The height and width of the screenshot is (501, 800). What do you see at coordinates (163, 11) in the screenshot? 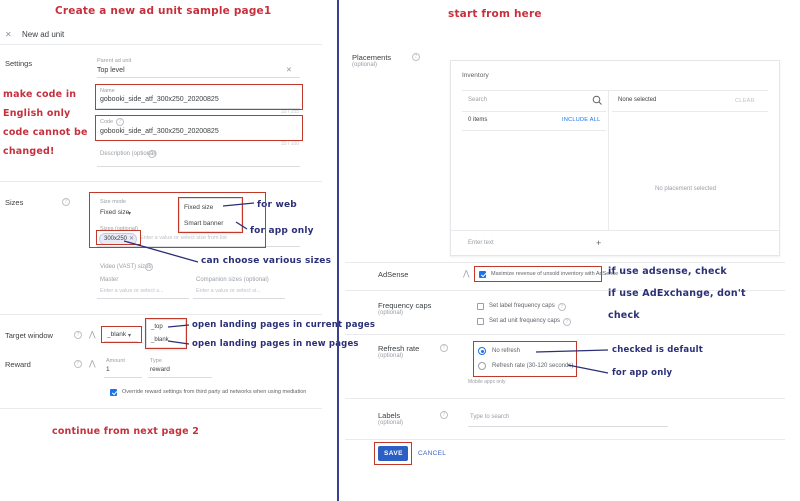
I see `annotation-title-left: Create a new ad unit sample page1` at bounding box center [163, 11].